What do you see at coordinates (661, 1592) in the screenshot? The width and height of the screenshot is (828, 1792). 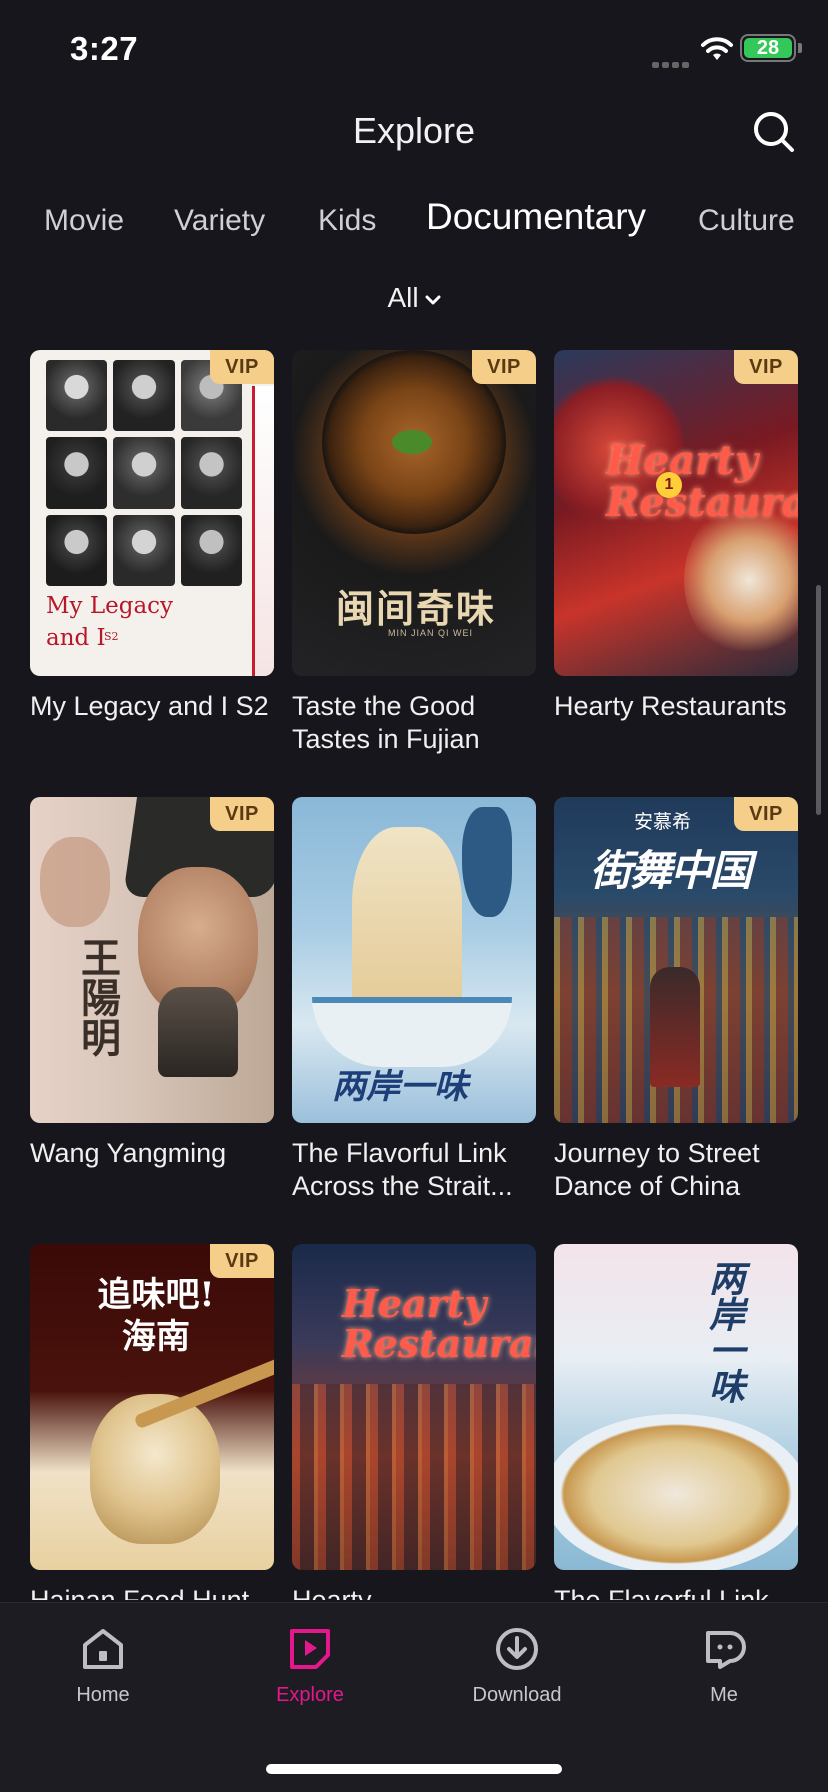 I see `card-title: The Flavorful Link` at bounding box center [661, 1592].